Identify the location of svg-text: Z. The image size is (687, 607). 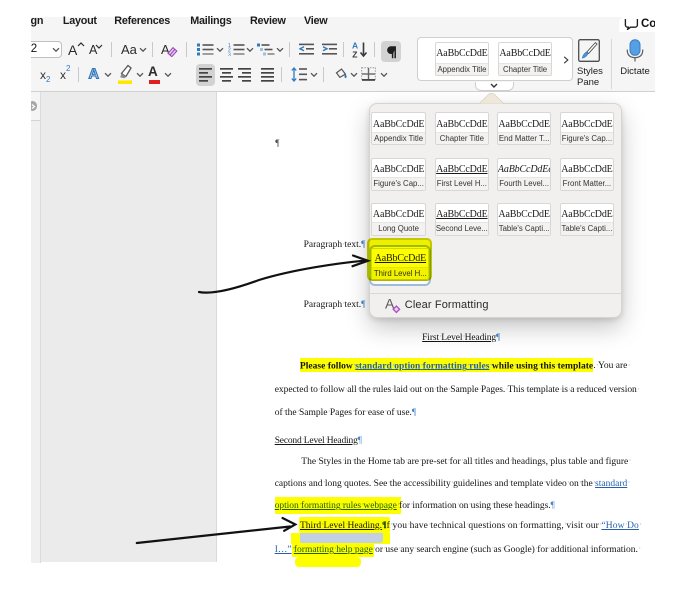
(354, 55).